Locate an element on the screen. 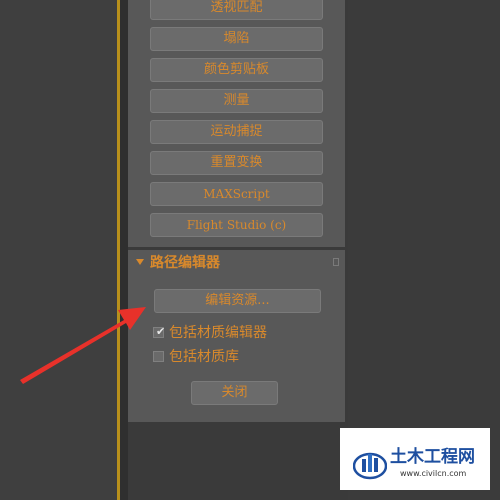 The image size is (500, 500). civilcn-logo is located at coordinates (370, 466).